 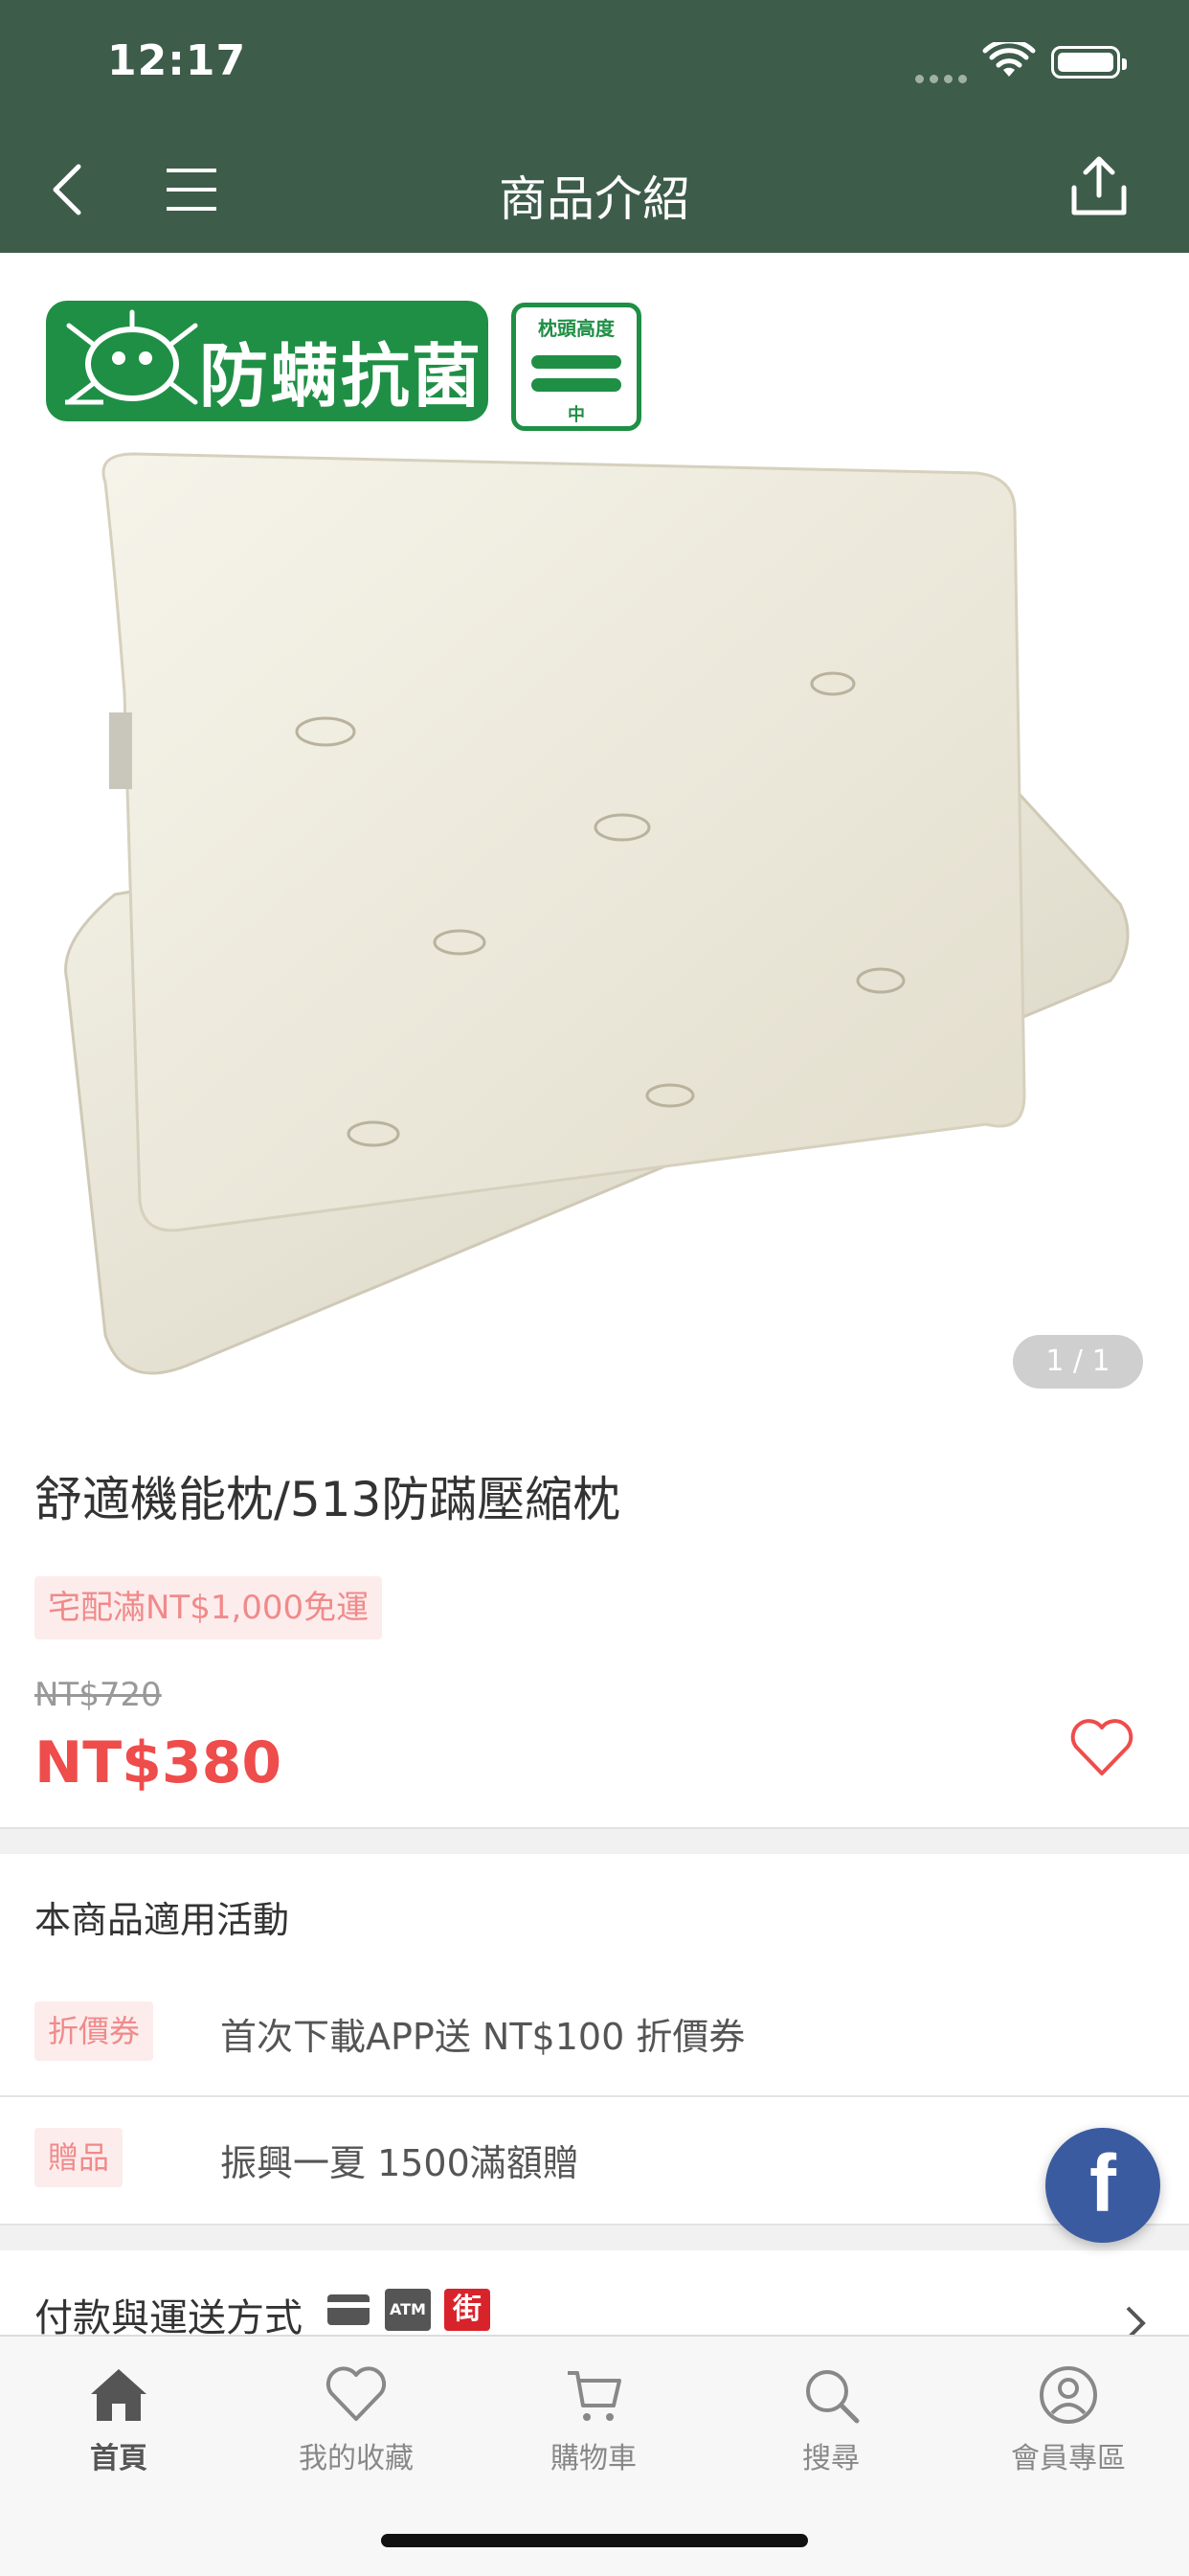 I want to click on tab-search: 搜尋, so click(x=831, y=2418).